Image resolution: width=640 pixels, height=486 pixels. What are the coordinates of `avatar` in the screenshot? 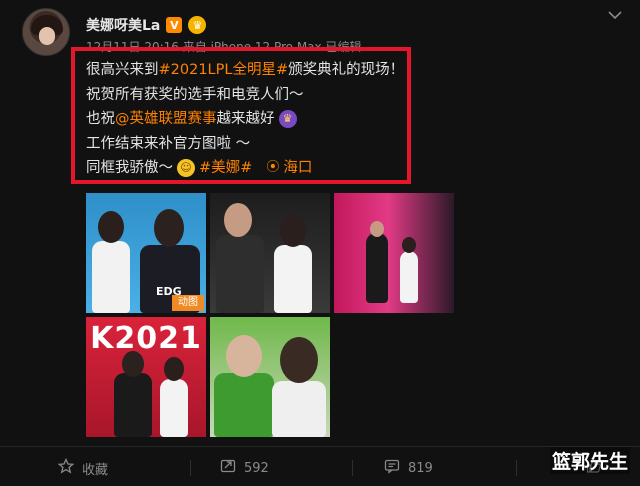 It's located at (46, 32).